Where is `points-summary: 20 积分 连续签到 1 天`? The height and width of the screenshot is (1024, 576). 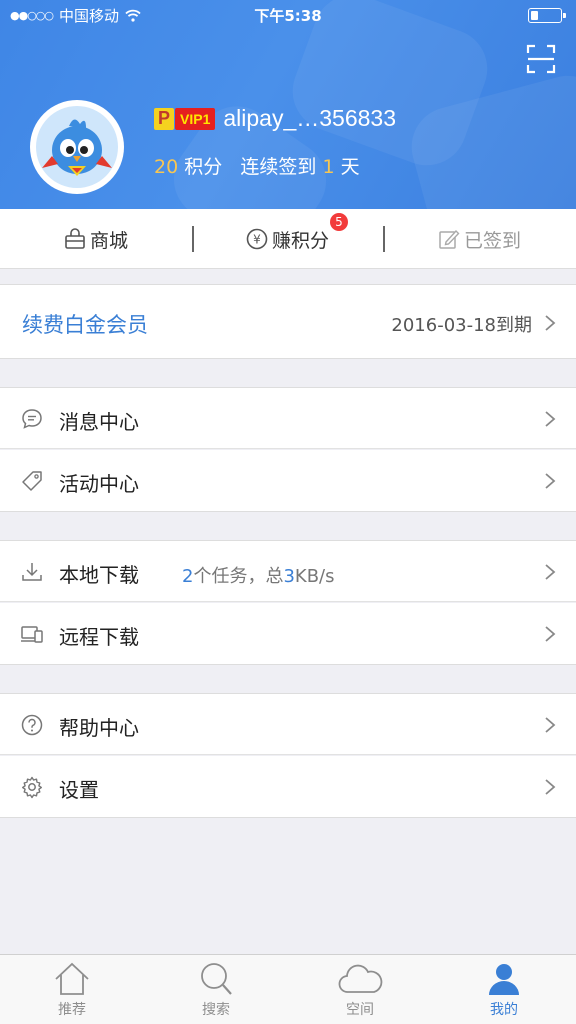
points-summary: 20 积分 连续签到 1 天 is located at coordinates (257, 165).